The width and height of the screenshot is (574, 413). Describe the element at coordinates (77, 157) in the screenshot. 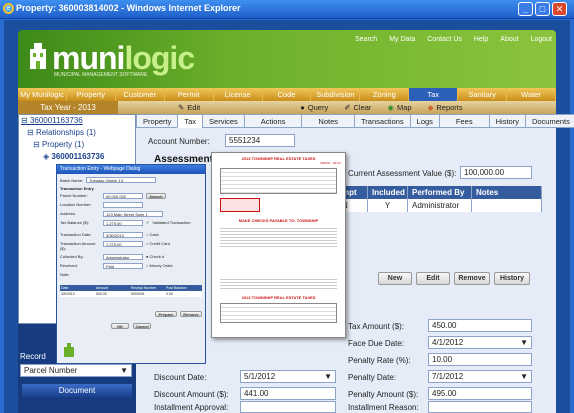

I see `tree-child: ◈ 360001163736` at that location.